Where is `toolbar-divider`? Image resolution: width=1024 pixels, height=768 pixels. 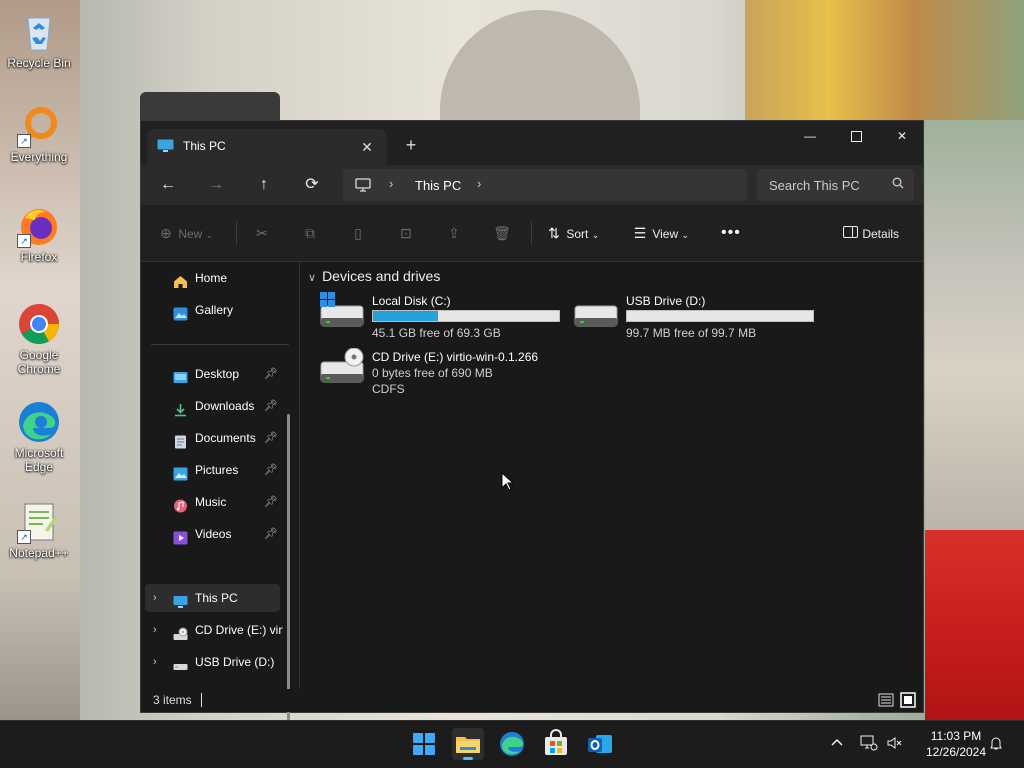
toolbar-divider is located at coordinates (531, 233).